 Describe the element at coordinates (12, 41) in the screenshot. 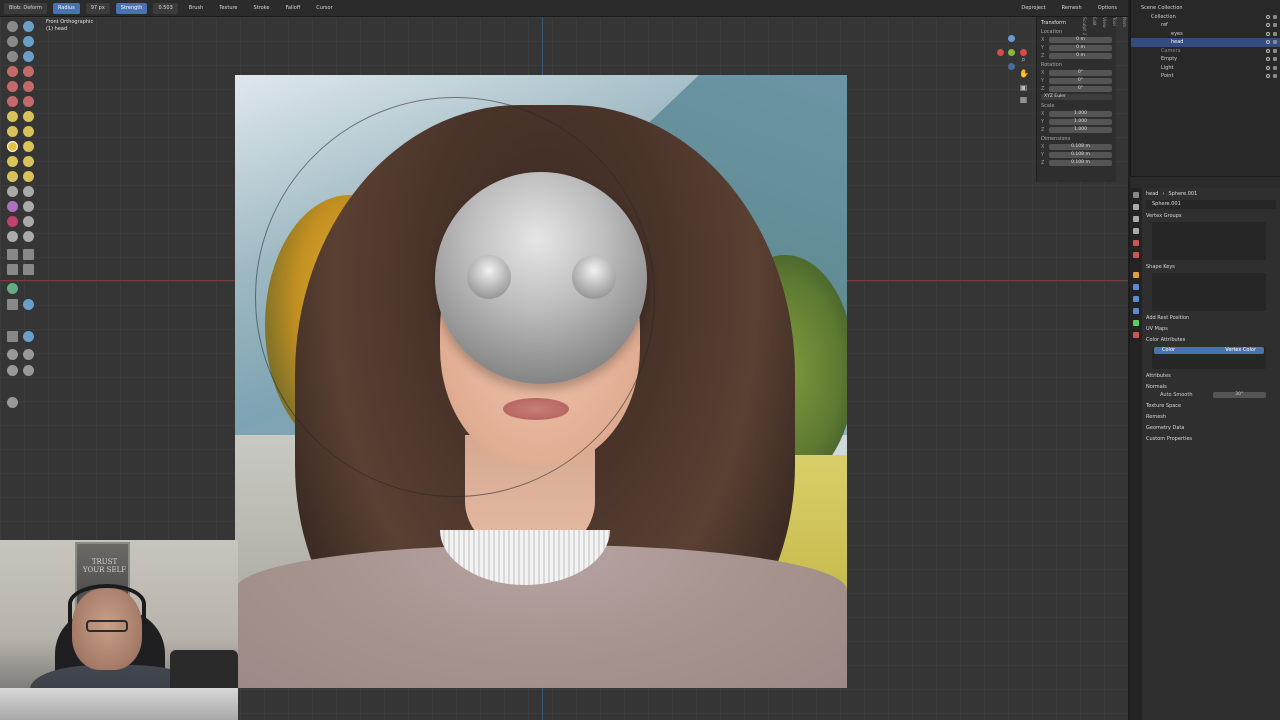

I see `clay-icon` at that location.